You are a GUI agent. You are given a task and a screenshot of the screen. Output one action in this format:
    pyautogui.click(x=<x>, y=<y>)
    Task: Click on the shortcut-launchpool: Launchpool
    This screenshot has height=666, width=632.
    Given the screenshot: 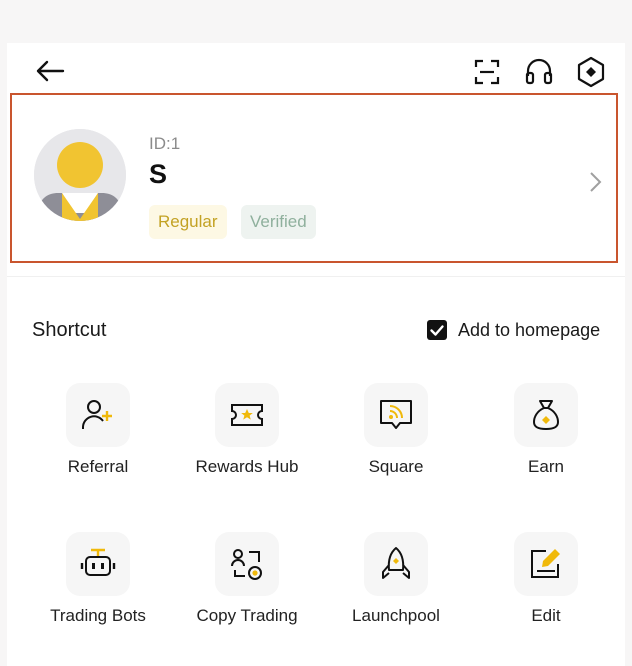 What is the action you would take?
    pyautogui.click(x=396, y=592)
    